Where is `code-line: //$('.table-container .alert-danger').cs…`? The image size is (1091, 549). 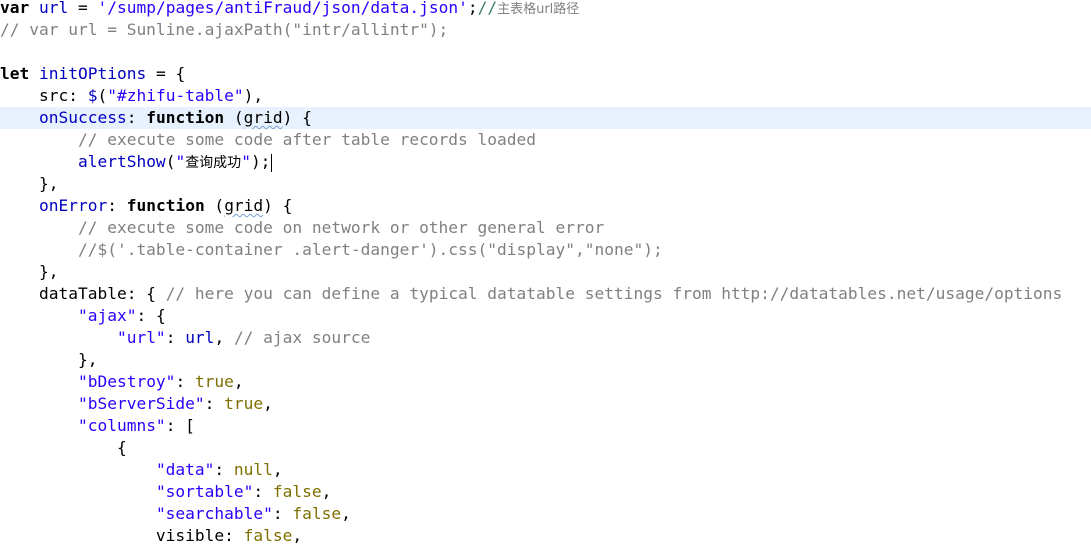
code-line: //$('.table-container .alert-danger').cs… is located at coordinates (545, 250).